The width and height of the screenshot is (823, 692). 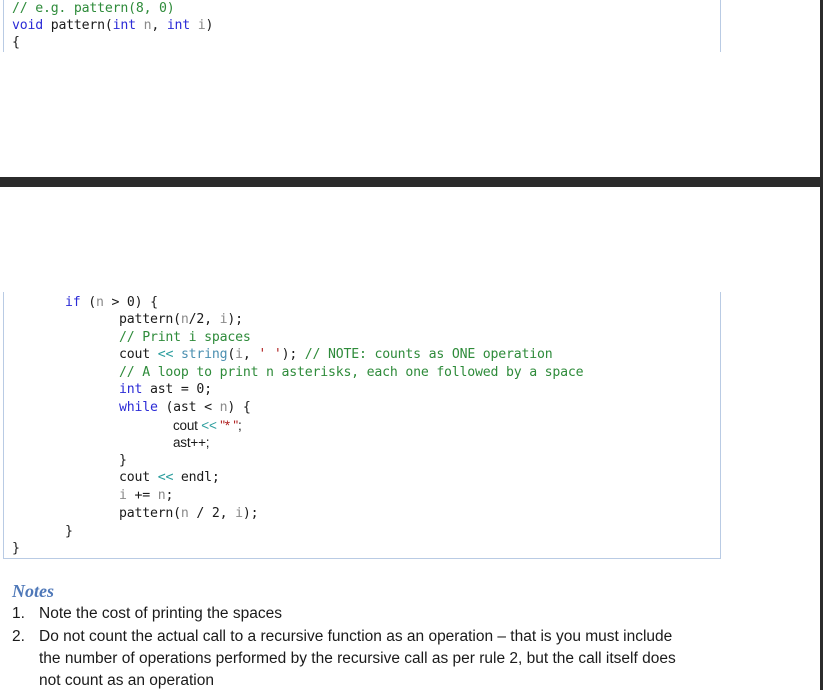 I want to click on comment-token: // e.g. pattern(8, 0), so click(x=93, y=8).